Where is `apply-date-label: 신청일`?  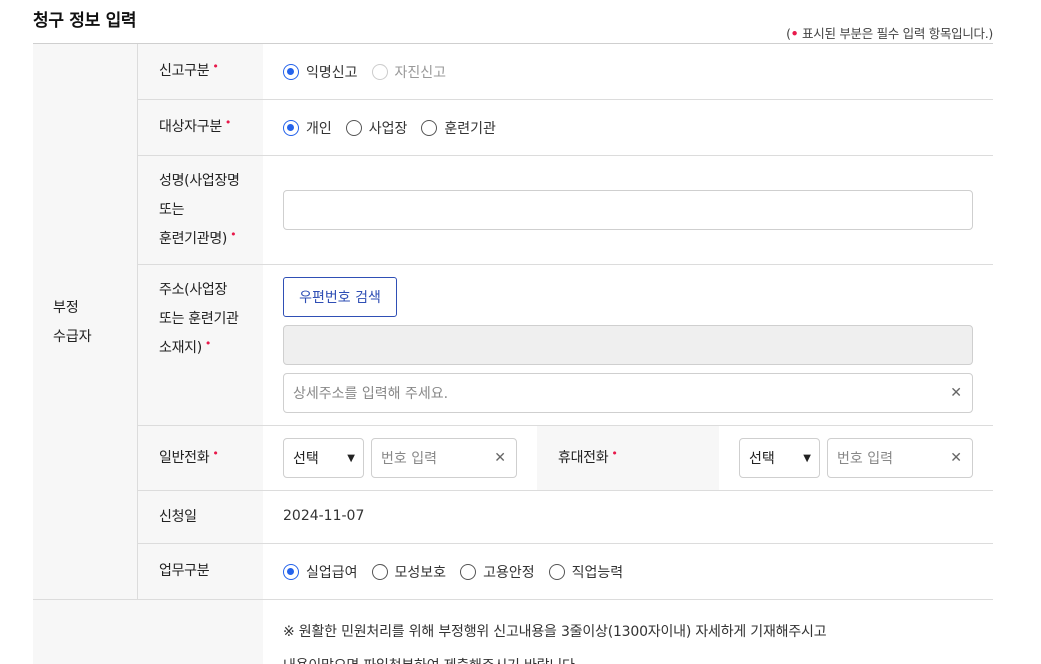 apply-date-label: 신청일 is located at coordinates (178, 517).